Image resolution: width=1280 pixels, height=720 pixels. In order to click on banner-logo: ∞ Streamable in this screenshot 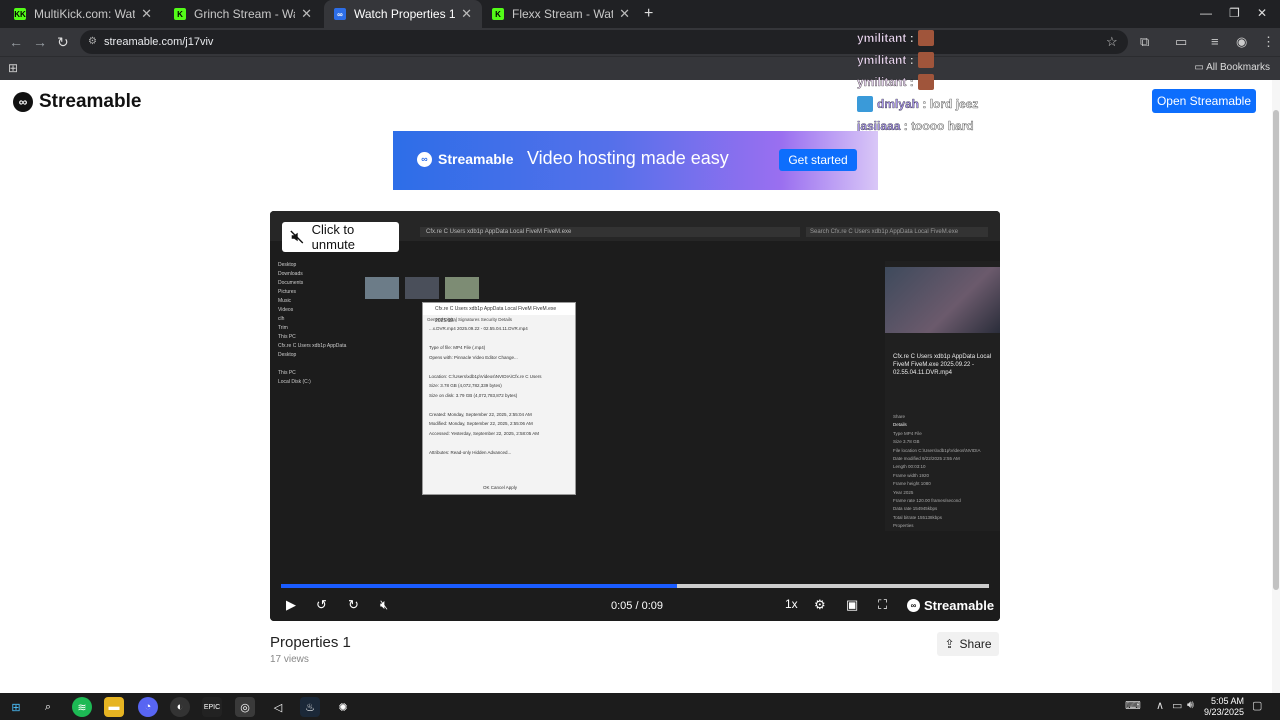, I will do `click(465, 159)`.